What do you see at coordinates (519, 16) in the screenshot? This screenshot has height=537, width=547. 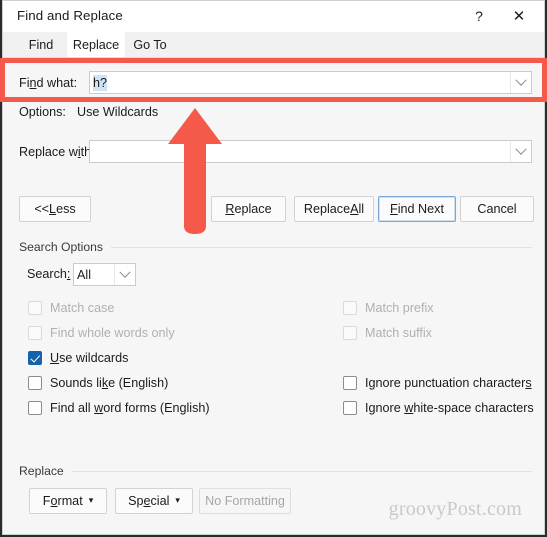 I see `close-icon: ✕` at bounding box center [519, 16].